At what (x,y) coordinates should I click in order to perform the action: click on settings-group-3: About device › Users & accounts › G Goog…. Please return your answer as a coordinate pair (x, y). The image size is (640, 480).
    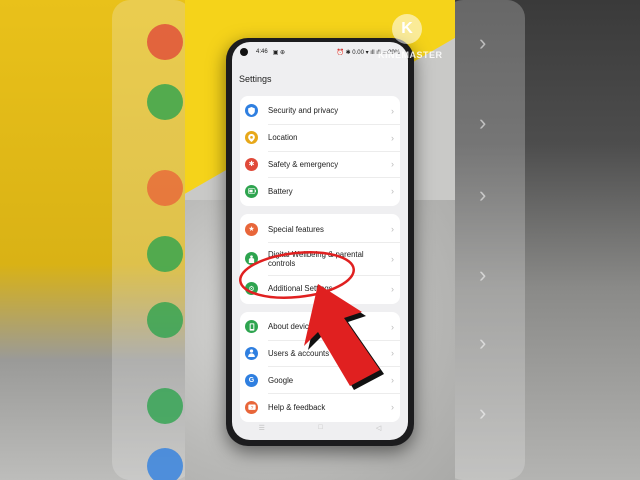
    Looking at the image, I should click on (320, 366).